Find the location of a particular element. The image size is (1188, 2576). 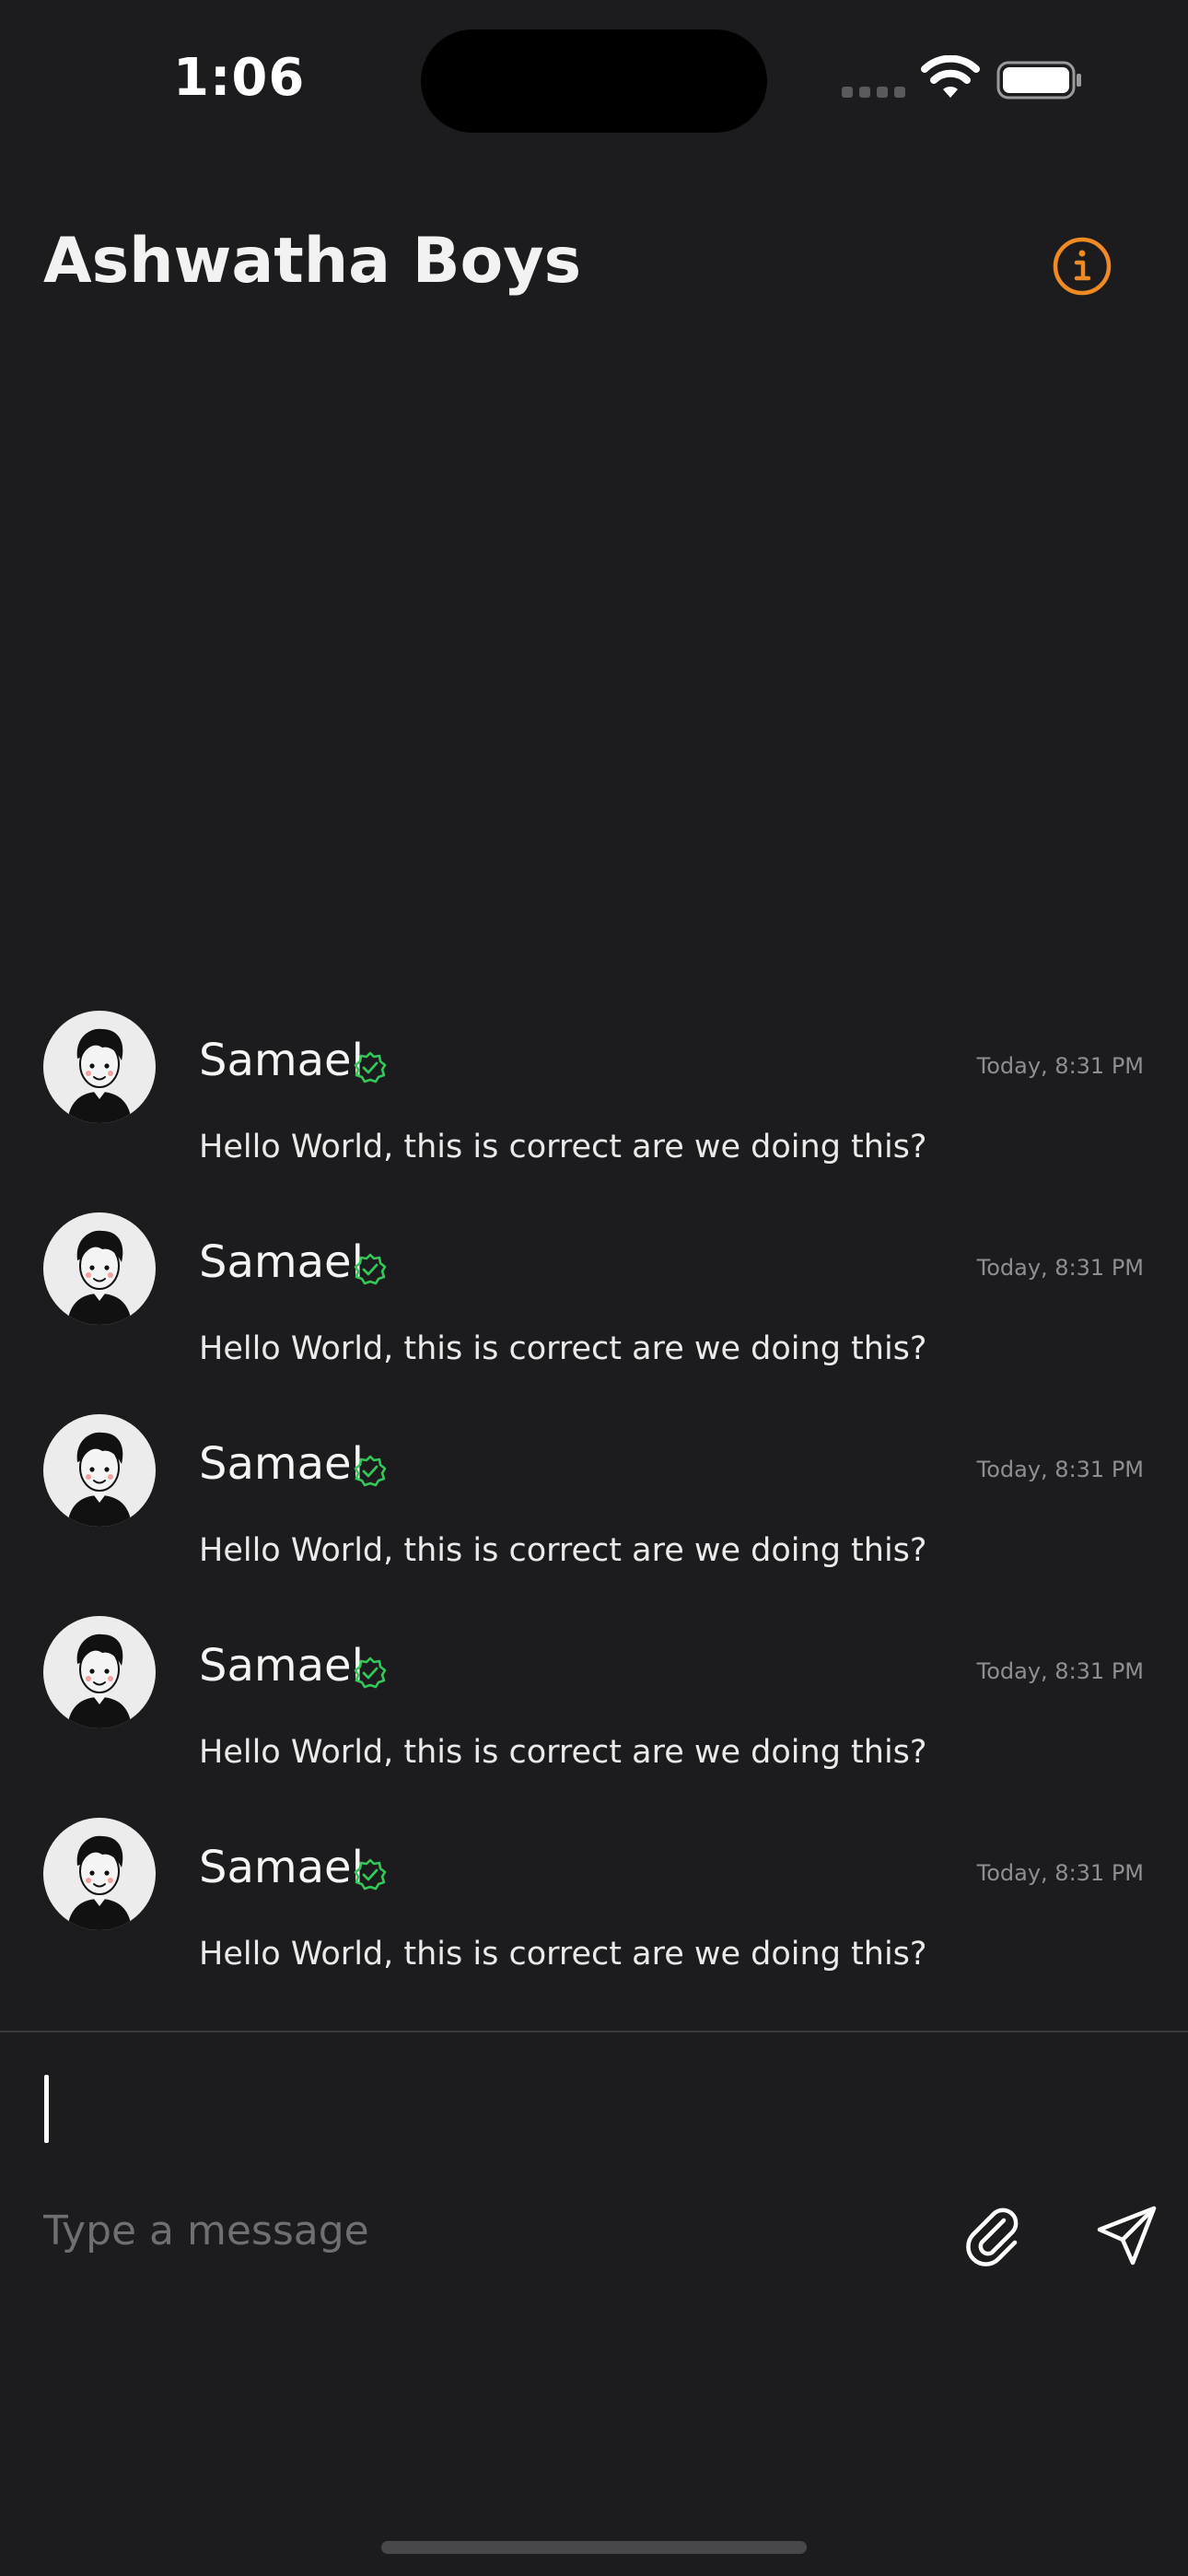

home-indicator is located at coordinates (594, 2547).